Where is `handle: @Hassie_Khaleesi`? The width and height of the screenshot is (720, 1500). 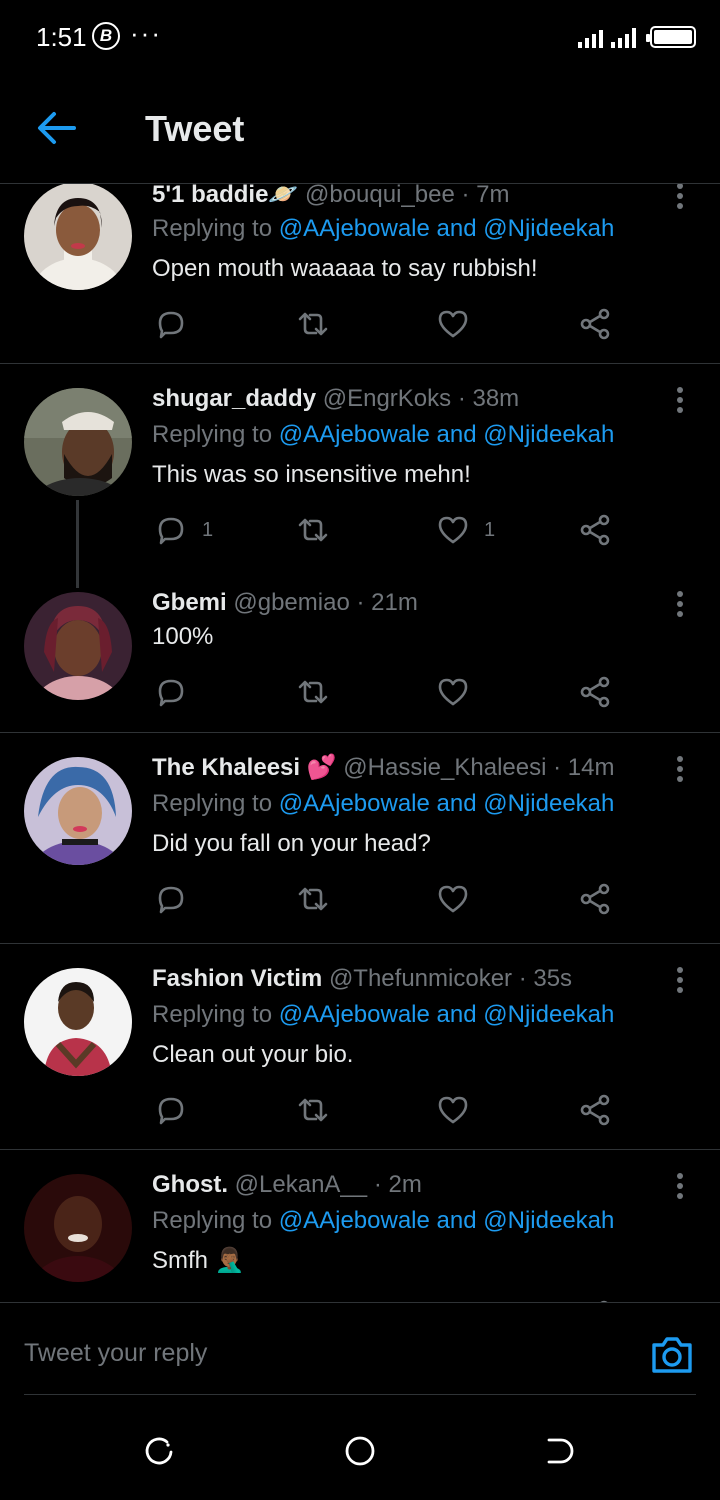
handle: @Hassie_Khaleesi is located at coordinates (445, 767).